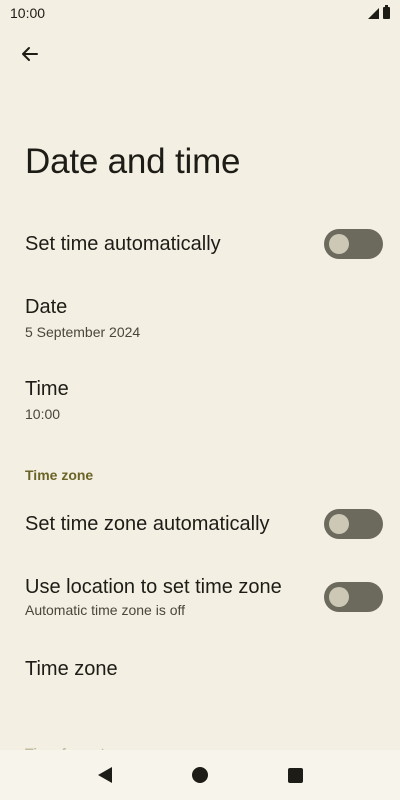 This screenshot has width=400, height=800. Describe the element at coordinates (353, 524) in the screenshot. I see `set-time-zone-automatically-toggle` at that location.